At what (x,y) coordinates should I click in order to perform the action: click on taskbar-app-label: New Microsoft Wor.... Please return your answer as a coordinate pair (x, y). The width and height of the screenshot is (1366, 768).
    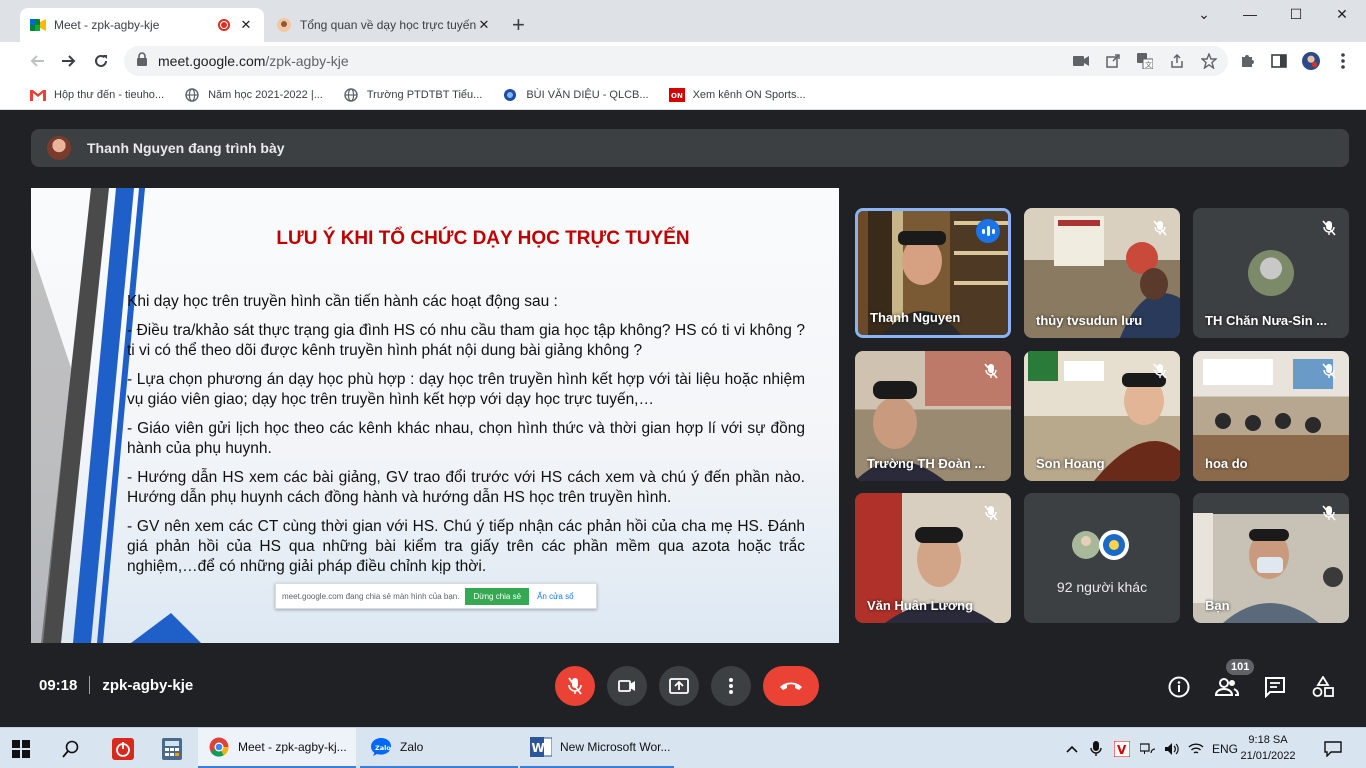
    Looking at the image, I should click on (615, 747).